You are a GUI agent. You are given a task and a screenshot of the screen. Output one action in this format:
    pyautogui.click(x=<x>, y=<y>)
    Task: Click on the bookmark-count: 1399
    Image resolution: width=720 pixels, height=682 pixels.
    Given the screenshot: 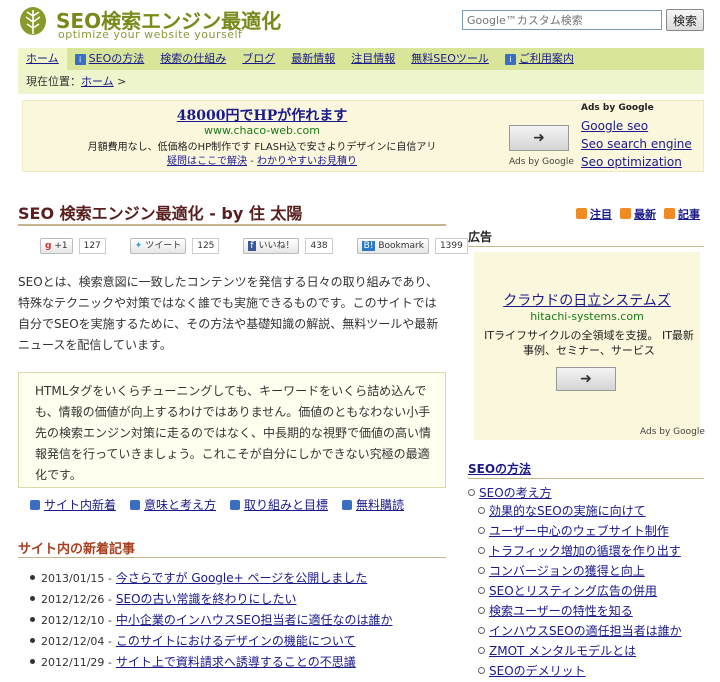 What is the action you would take?
    pyautogui.click(x=451, y=246)
    